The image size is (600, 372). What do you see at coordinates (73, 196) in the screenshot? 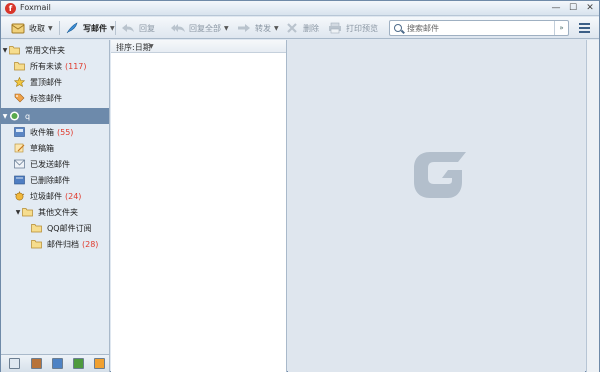
I see `unread-count: (24)` at bounding box center [73, 196].